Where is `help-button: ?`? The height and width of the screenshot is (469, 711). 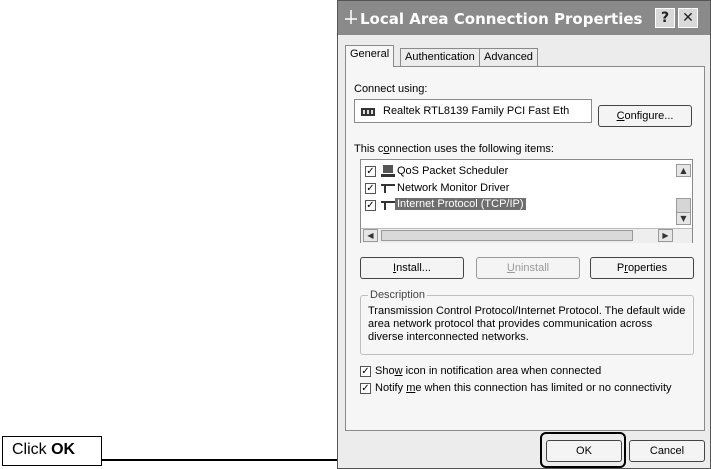
help-button: ? is located at coordinates (665, 18).